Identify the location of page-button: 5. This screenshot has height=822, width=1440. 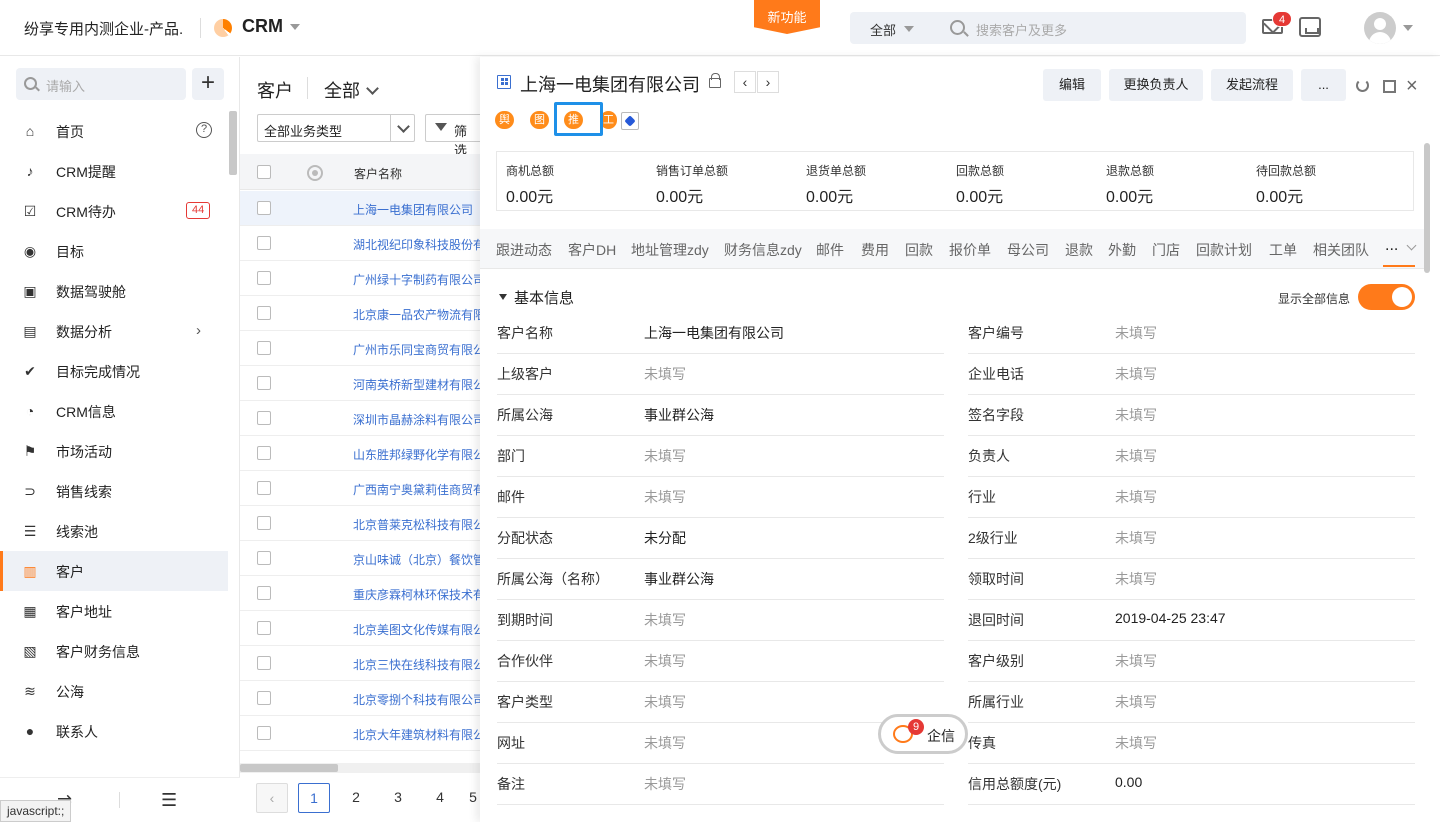
(473, 798).